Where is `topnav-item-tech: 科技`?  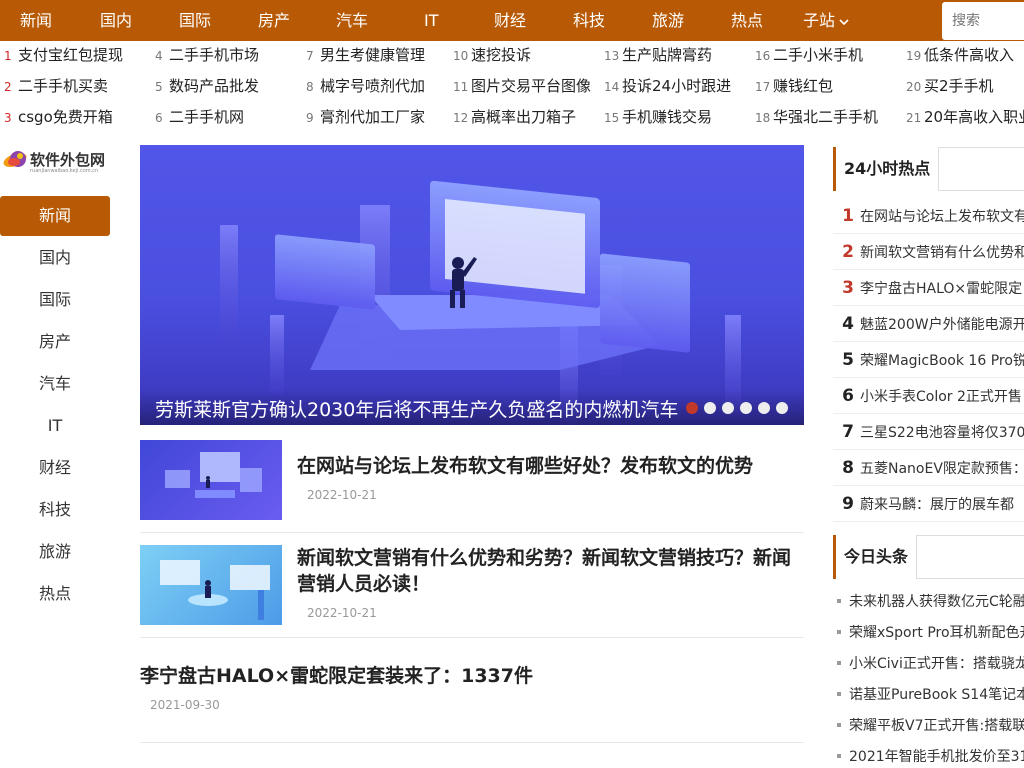 topnav-item-tech: 科技 is located at coordinates (589, 20).